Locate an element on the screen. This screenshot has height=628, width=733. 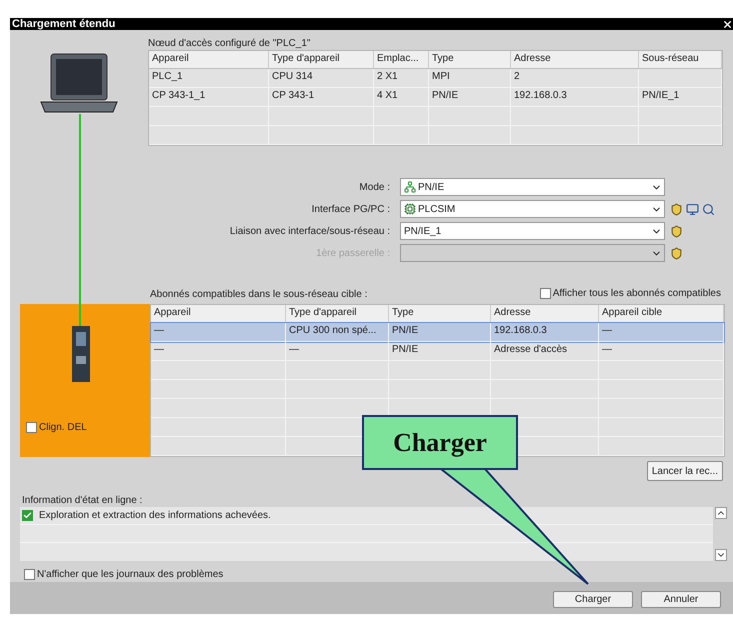
scroll-down-icon is located at coordinates (721, 555).